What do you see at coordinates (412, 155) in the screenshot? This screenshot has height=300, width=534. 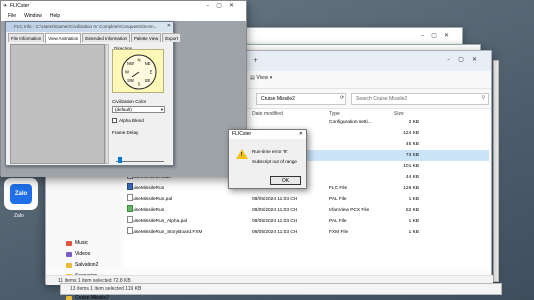 I see `file-size: 73 KB` at bounding box center [412, 155].